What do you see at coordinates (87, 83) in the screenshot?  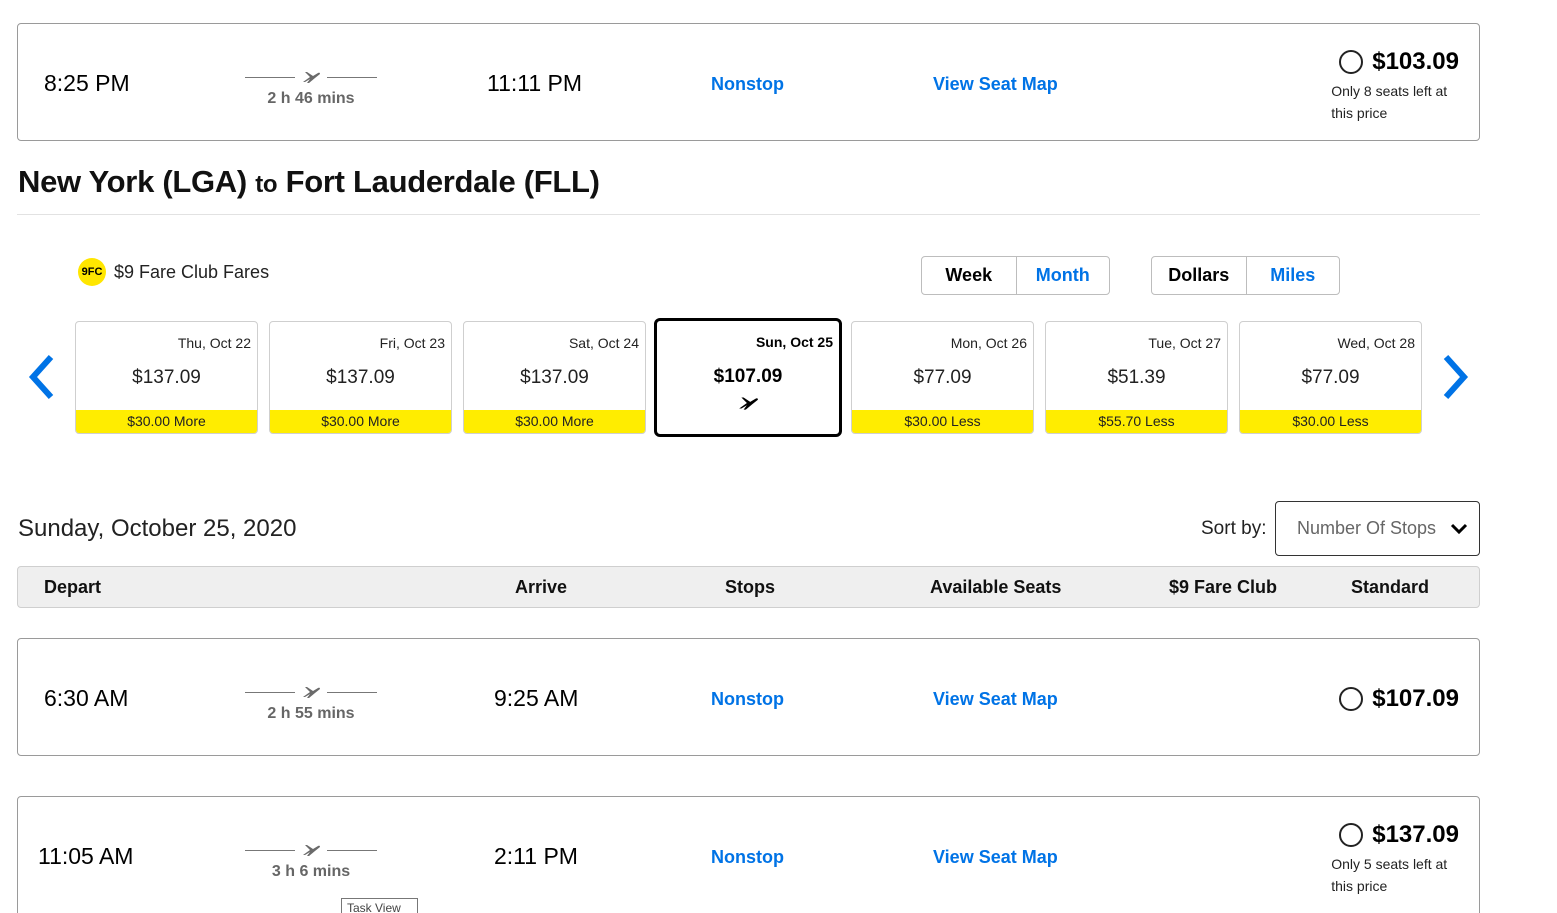 I see `depart-time: 8:25 PM` at bounding box center [87, 83].